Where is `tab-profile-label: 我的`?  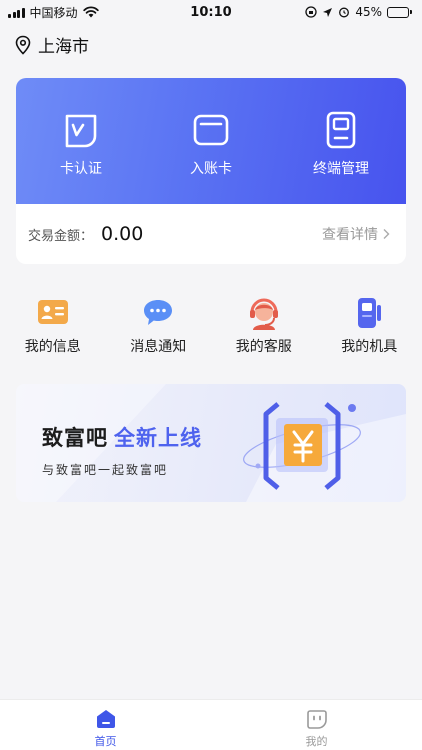
tab-profile-label: 我的 is located at coordinates (316, 741).